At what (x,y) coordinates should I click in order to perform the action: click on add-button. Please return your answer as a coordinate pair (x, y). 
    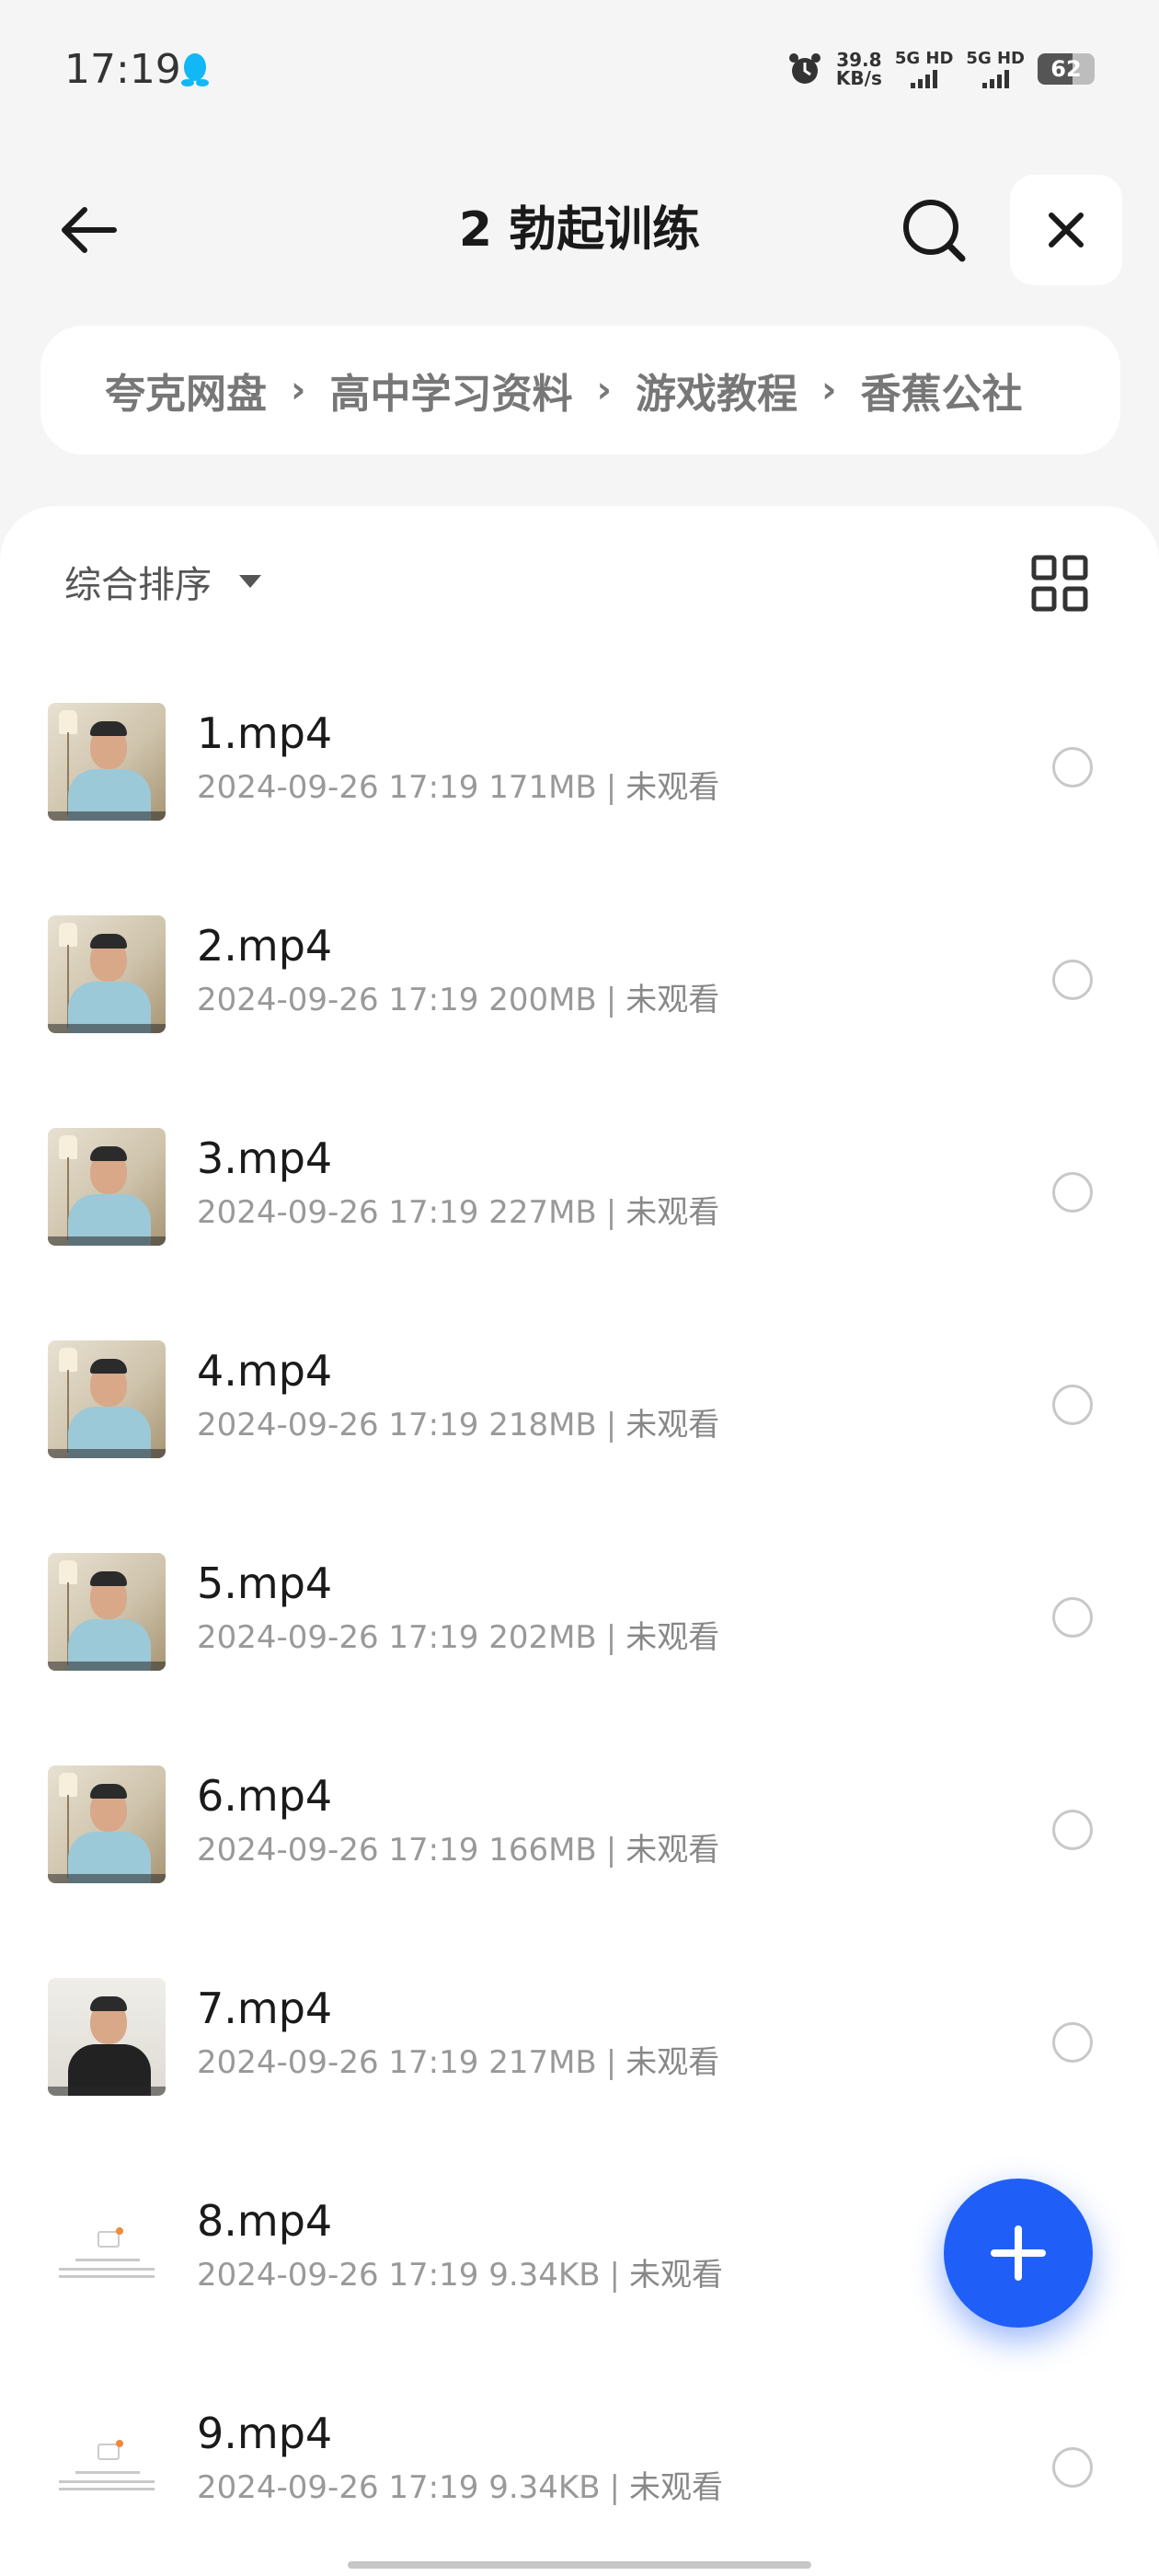
    Looking at the image, I should click on (1018, 2253).